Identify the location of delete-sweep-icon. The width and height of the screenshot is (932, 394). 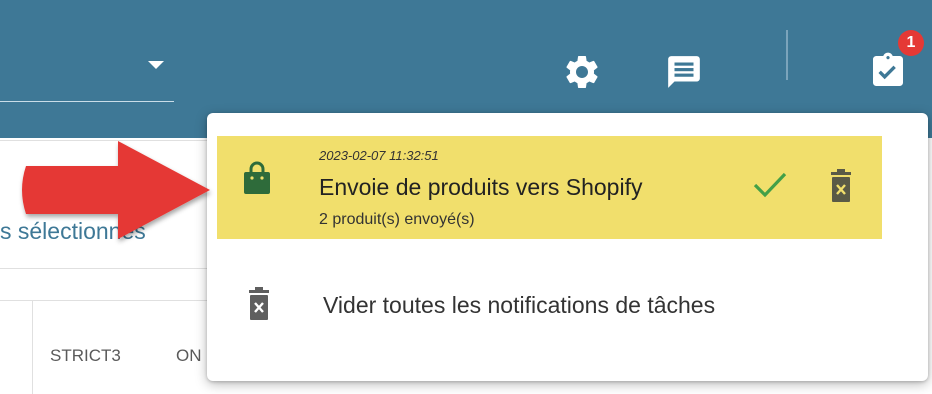
(259, 303).